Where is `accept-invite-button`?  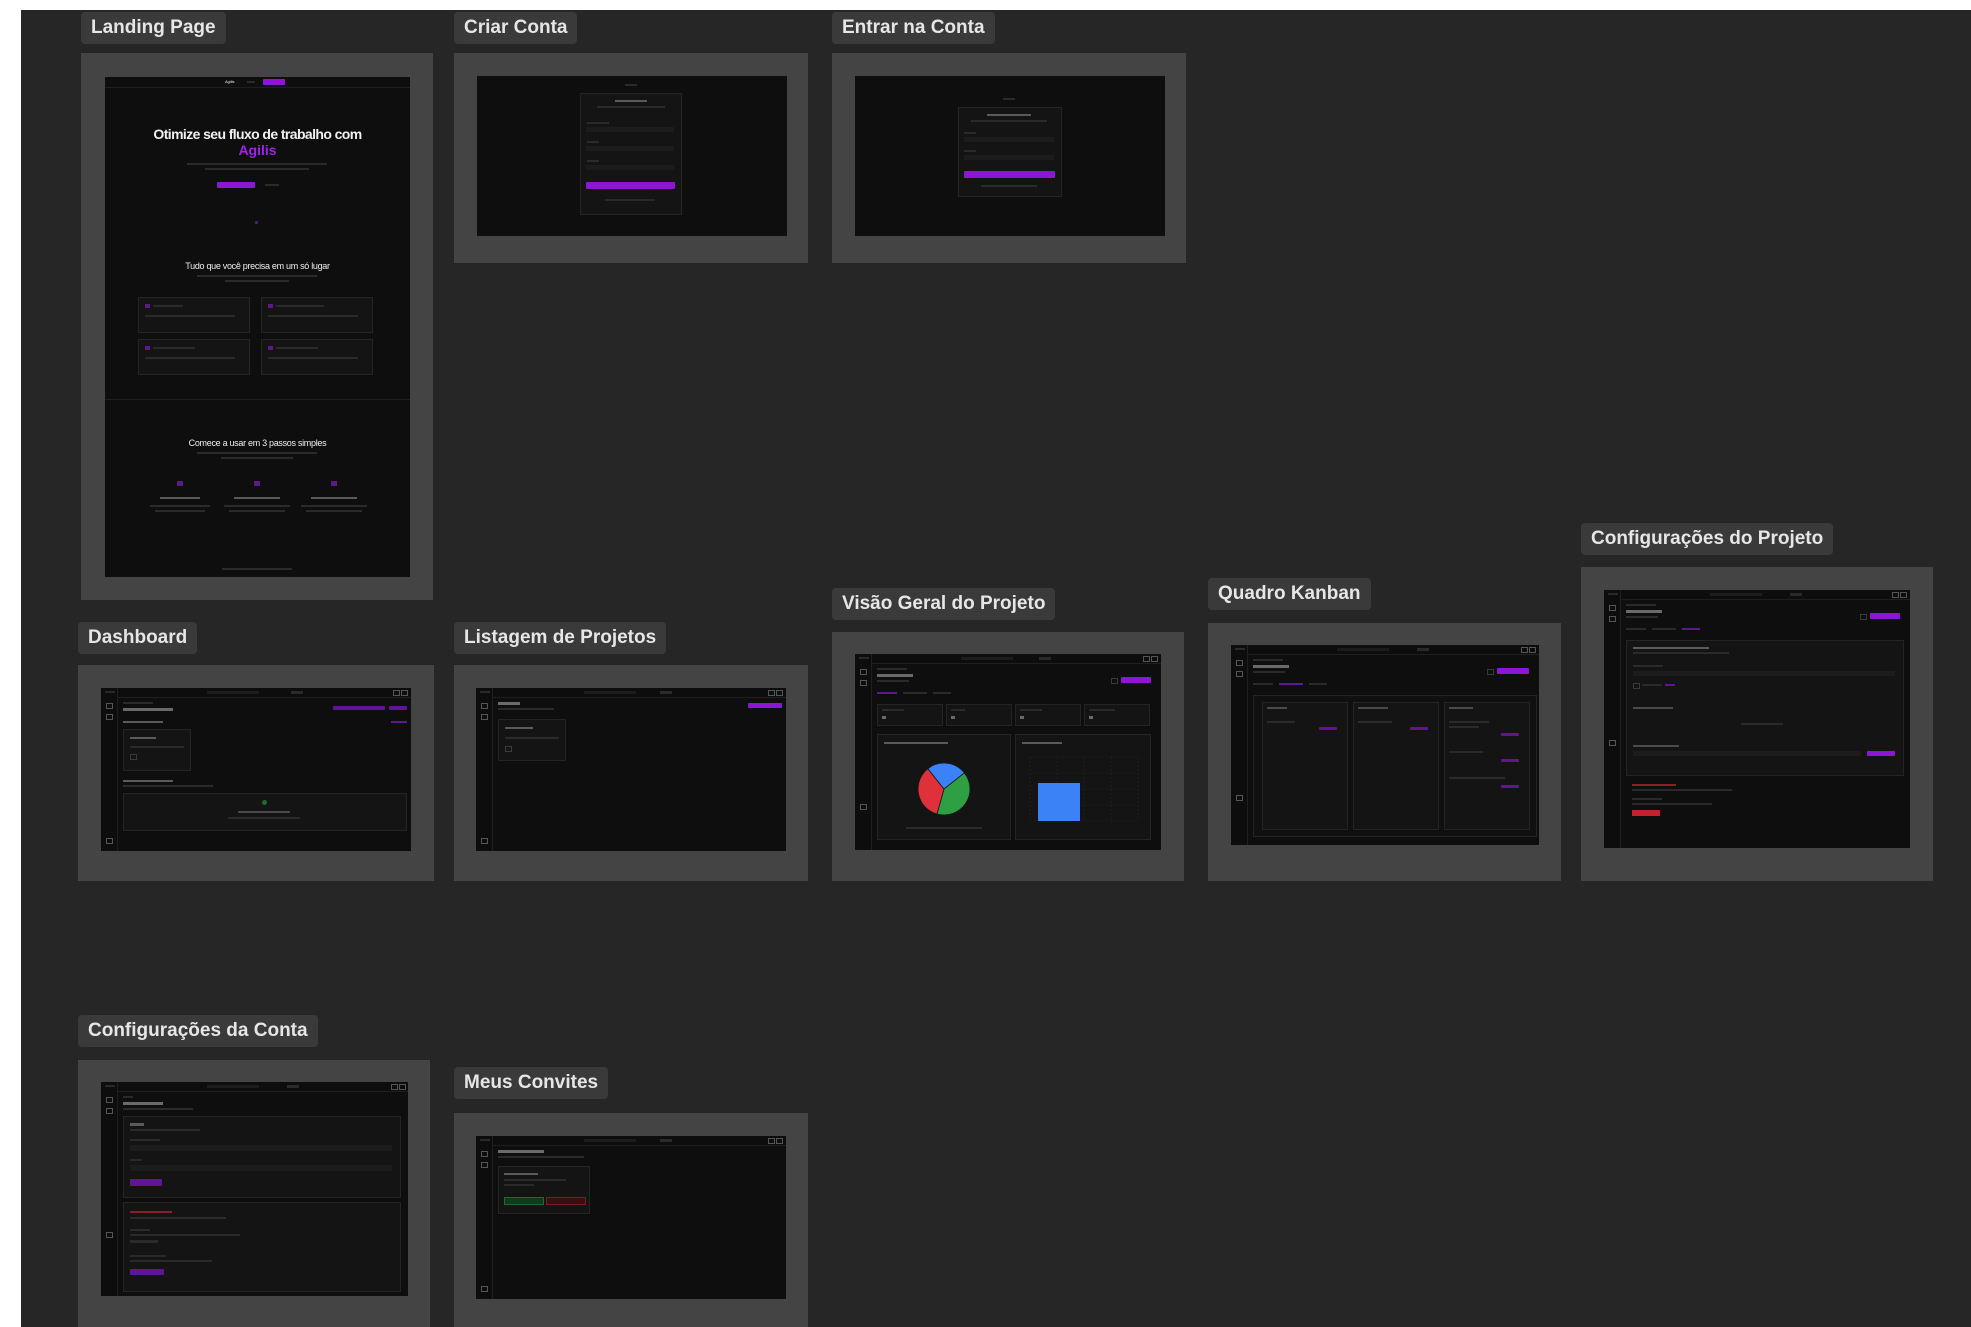 accept-invite-button is located at coordinates (524, 1201).